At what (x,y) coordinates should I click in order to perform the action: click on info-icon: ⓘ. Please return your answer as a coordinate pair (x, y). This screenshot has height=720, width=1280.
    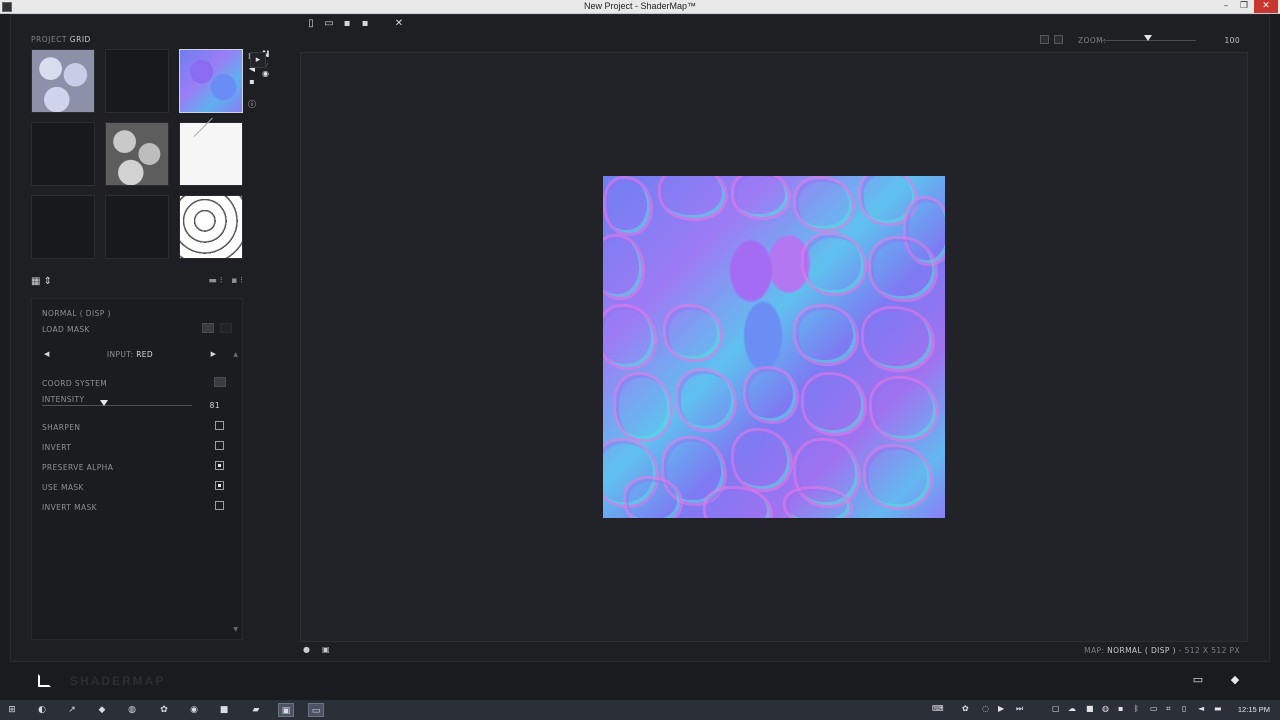
    Looking at the image, I should click on (252, 104).